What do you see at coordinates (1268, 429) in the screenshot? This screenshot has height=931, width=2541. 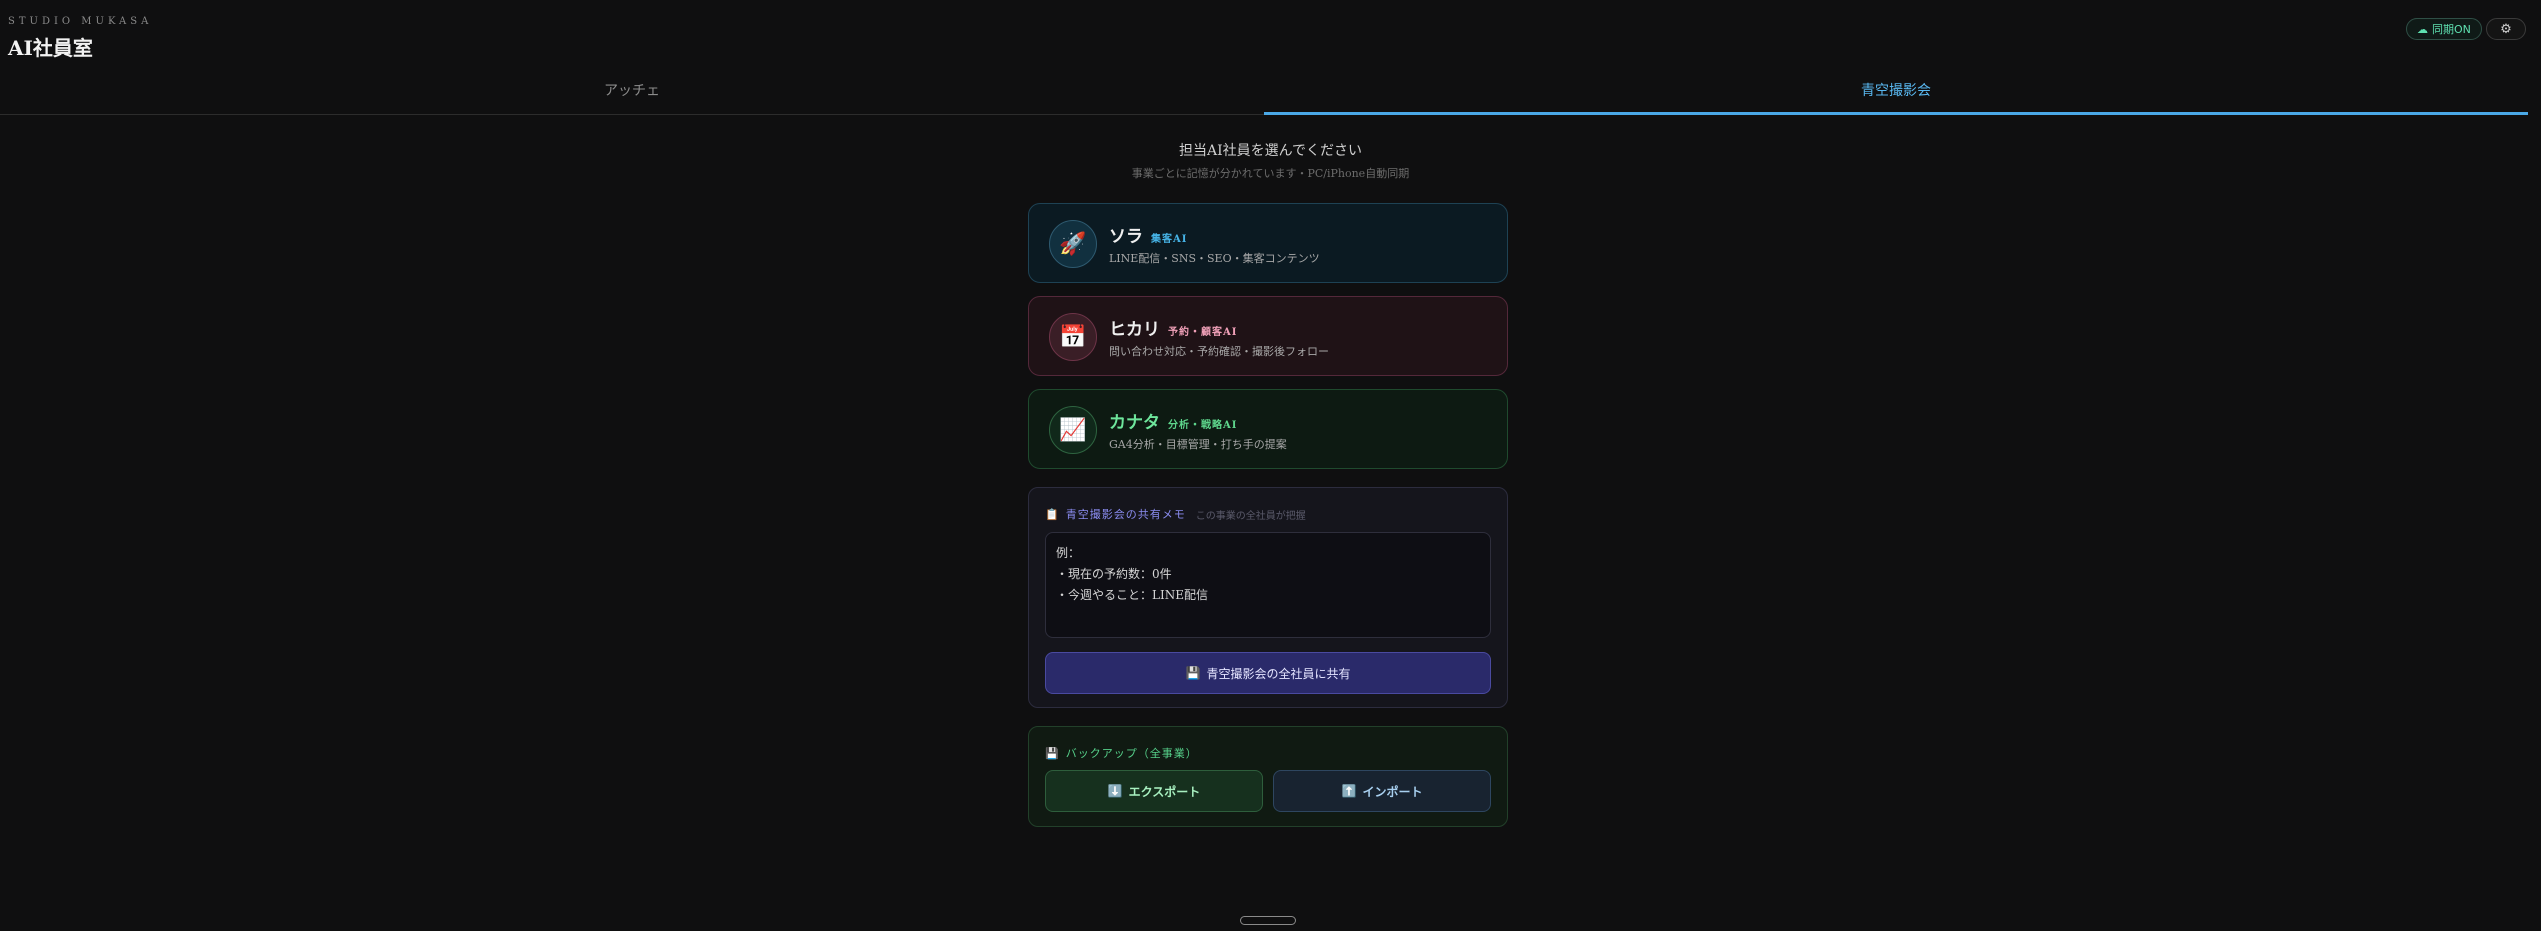 I see `employee-card-kanata: 📈 カナタ 分析・戦略AI GA4分析・目標管理・打ち手の提案` at bounding box center [1268, 429].